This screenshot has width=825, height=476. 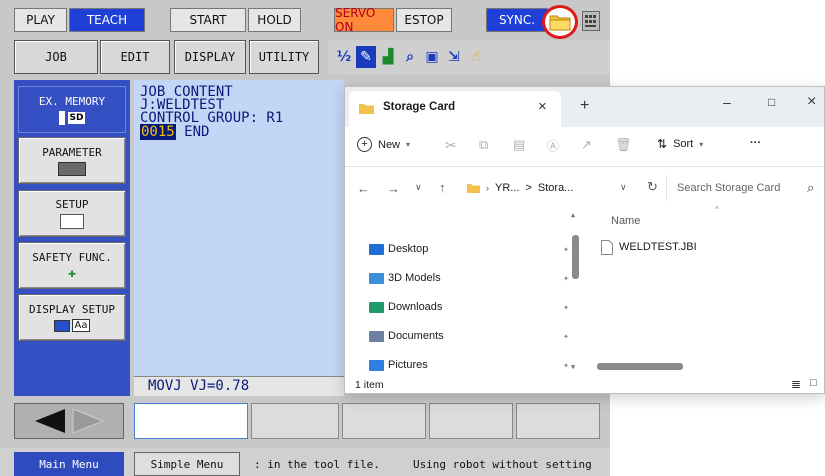 I want to click on nav-item-documents: Documents ✦, so click(x=461, y=336).